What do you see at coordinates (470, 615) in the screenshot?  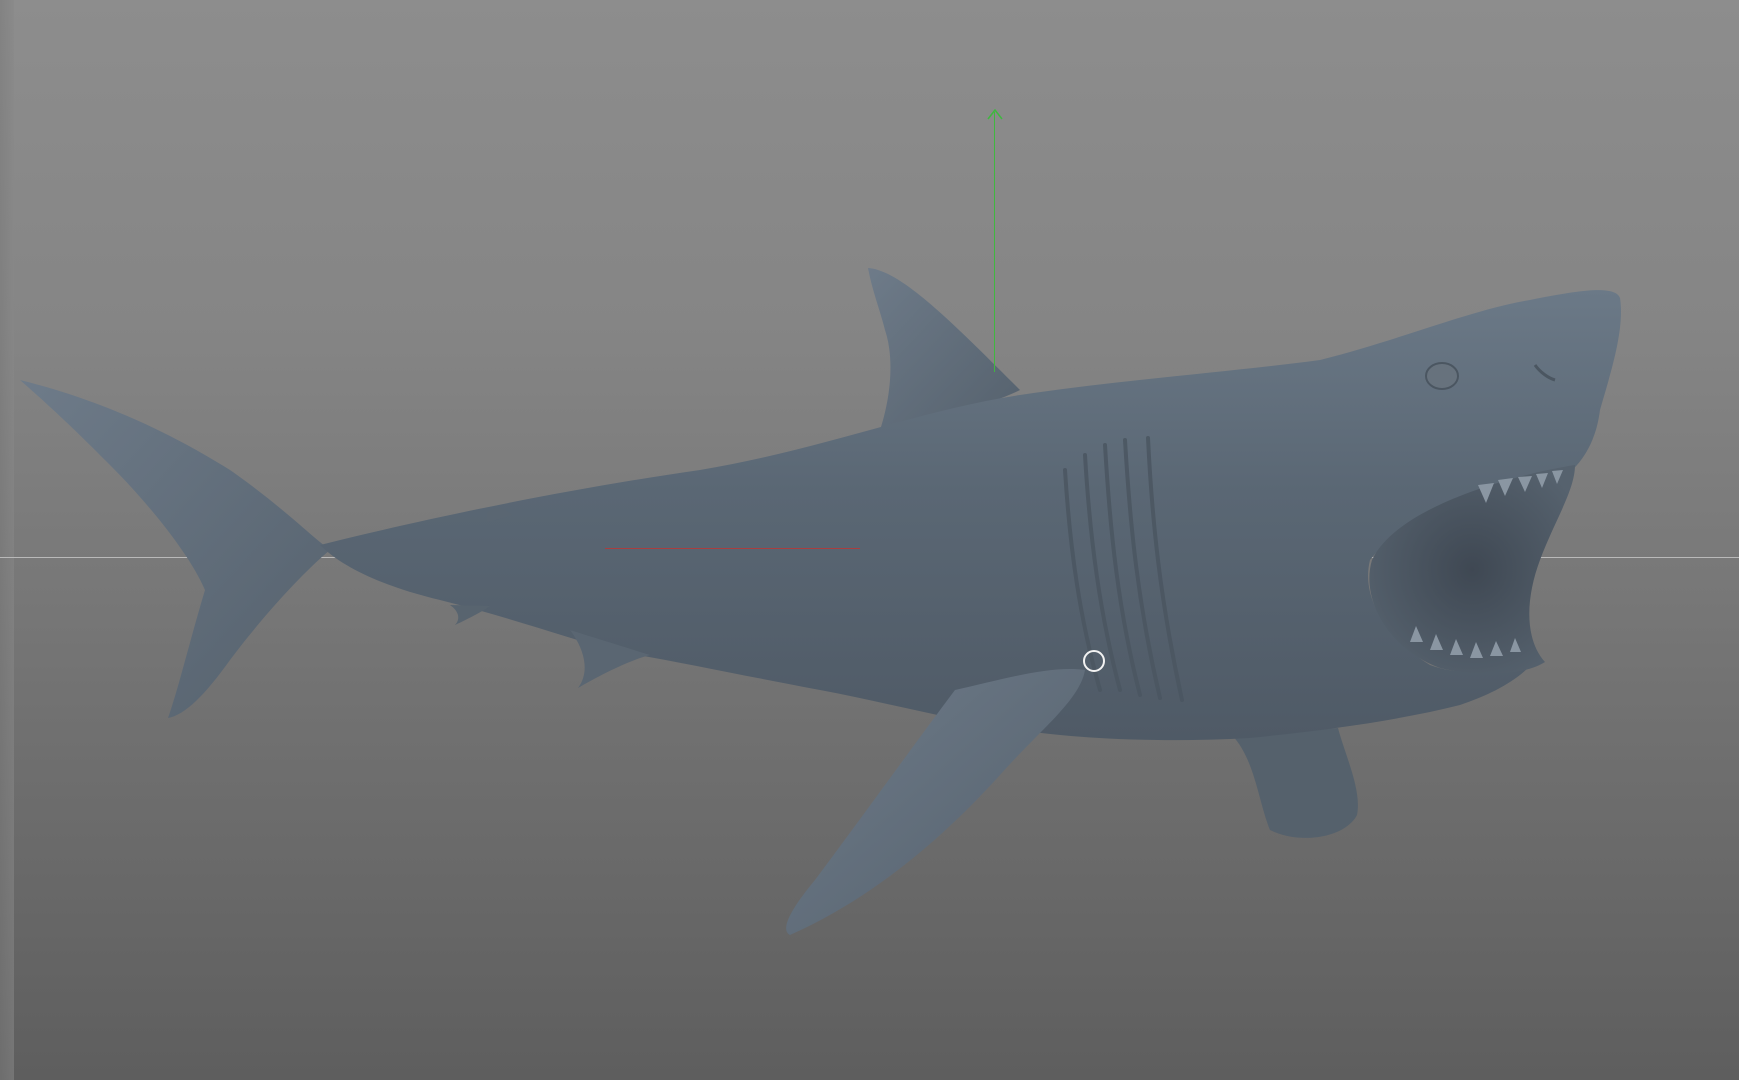 I see `caudal-keel` at bounding box center [470, 615].